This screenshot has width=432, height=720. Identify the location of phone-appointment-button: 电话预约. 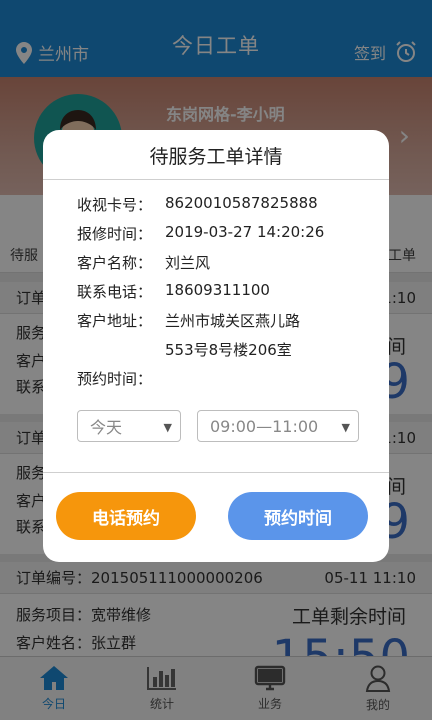
(126, 516).